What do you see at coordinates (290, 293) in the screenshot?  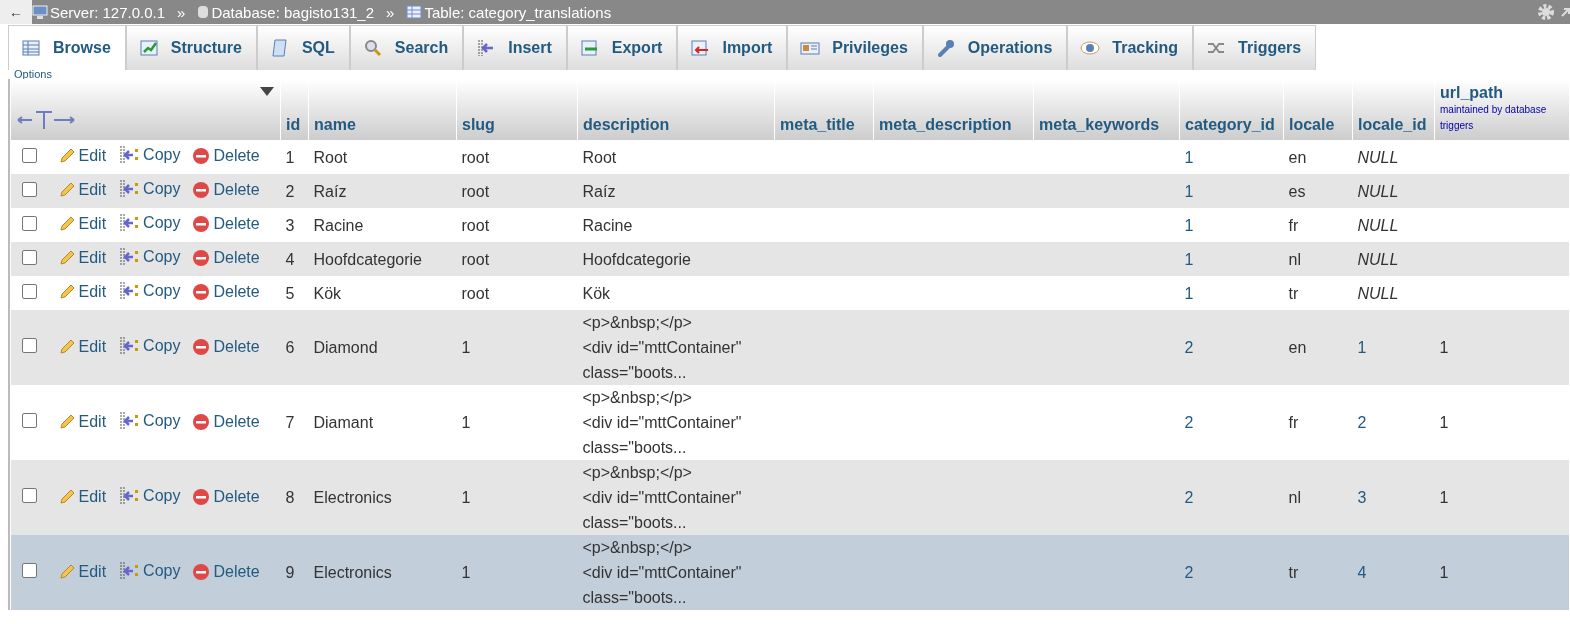 I see `table-cell: 5` at bounding box center [290, 293].